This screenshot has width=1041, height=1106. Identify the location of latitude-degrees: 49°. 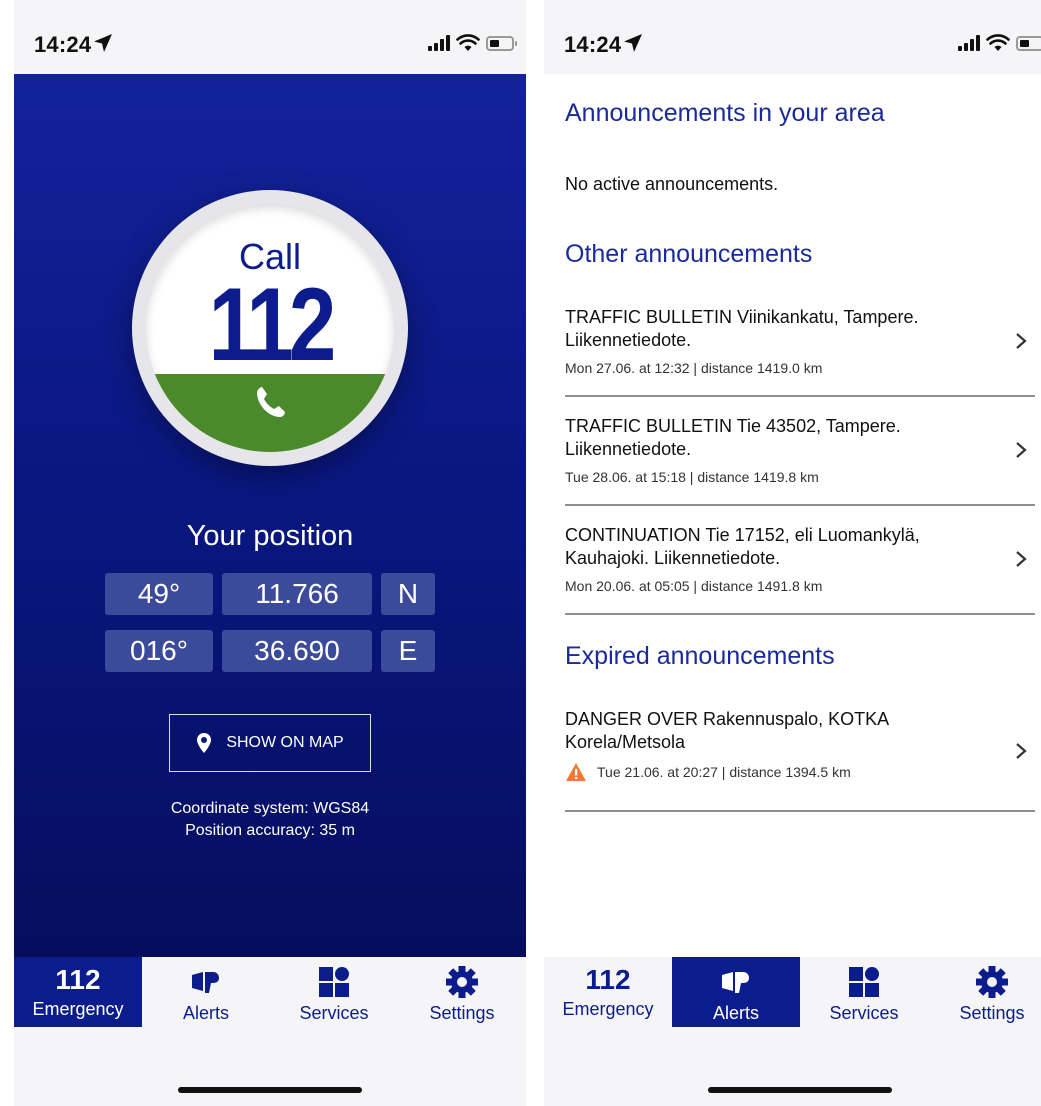
(159, 594).